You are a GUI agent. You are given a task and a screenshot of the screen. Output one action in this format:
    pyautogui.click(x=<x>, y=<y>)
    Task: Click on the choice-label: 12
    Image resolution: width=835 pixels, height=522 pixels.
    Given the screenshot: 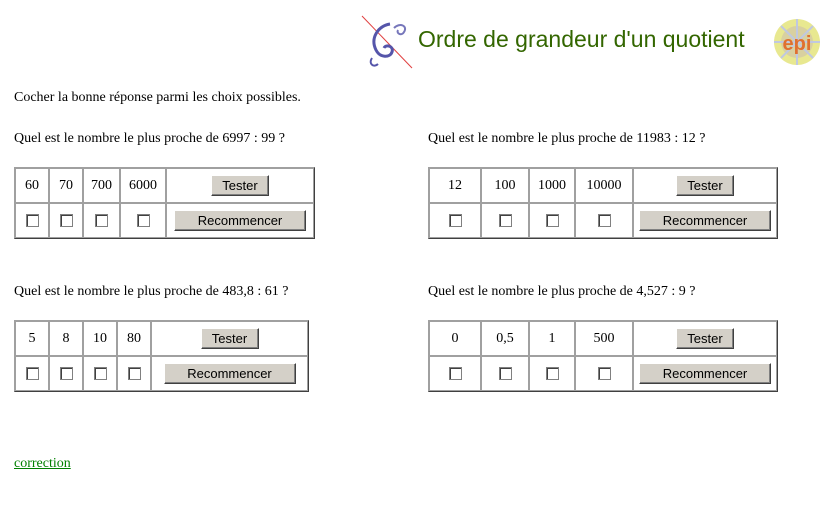 What is the action you would take?
    pyautogui.click(x=455, y=185)
    